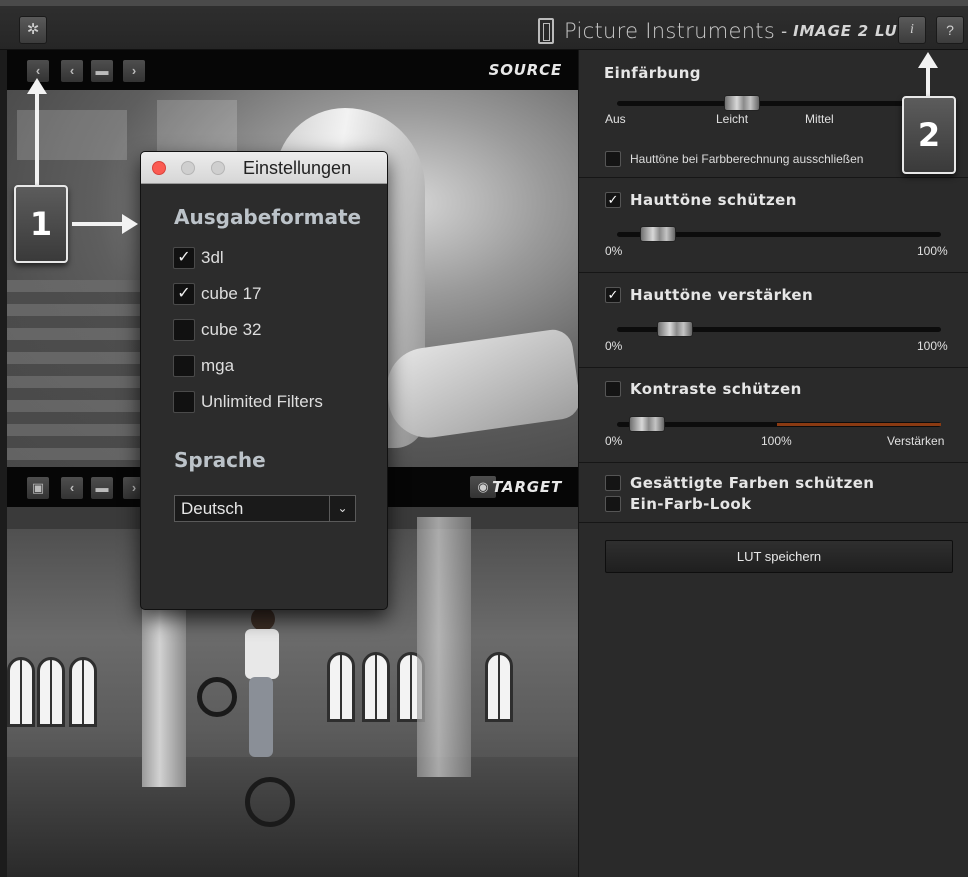 Image resolution: width=968 pixels, height=877 pixels. I want to click on protect-contrast-slider-thumb, so click(647, 424).